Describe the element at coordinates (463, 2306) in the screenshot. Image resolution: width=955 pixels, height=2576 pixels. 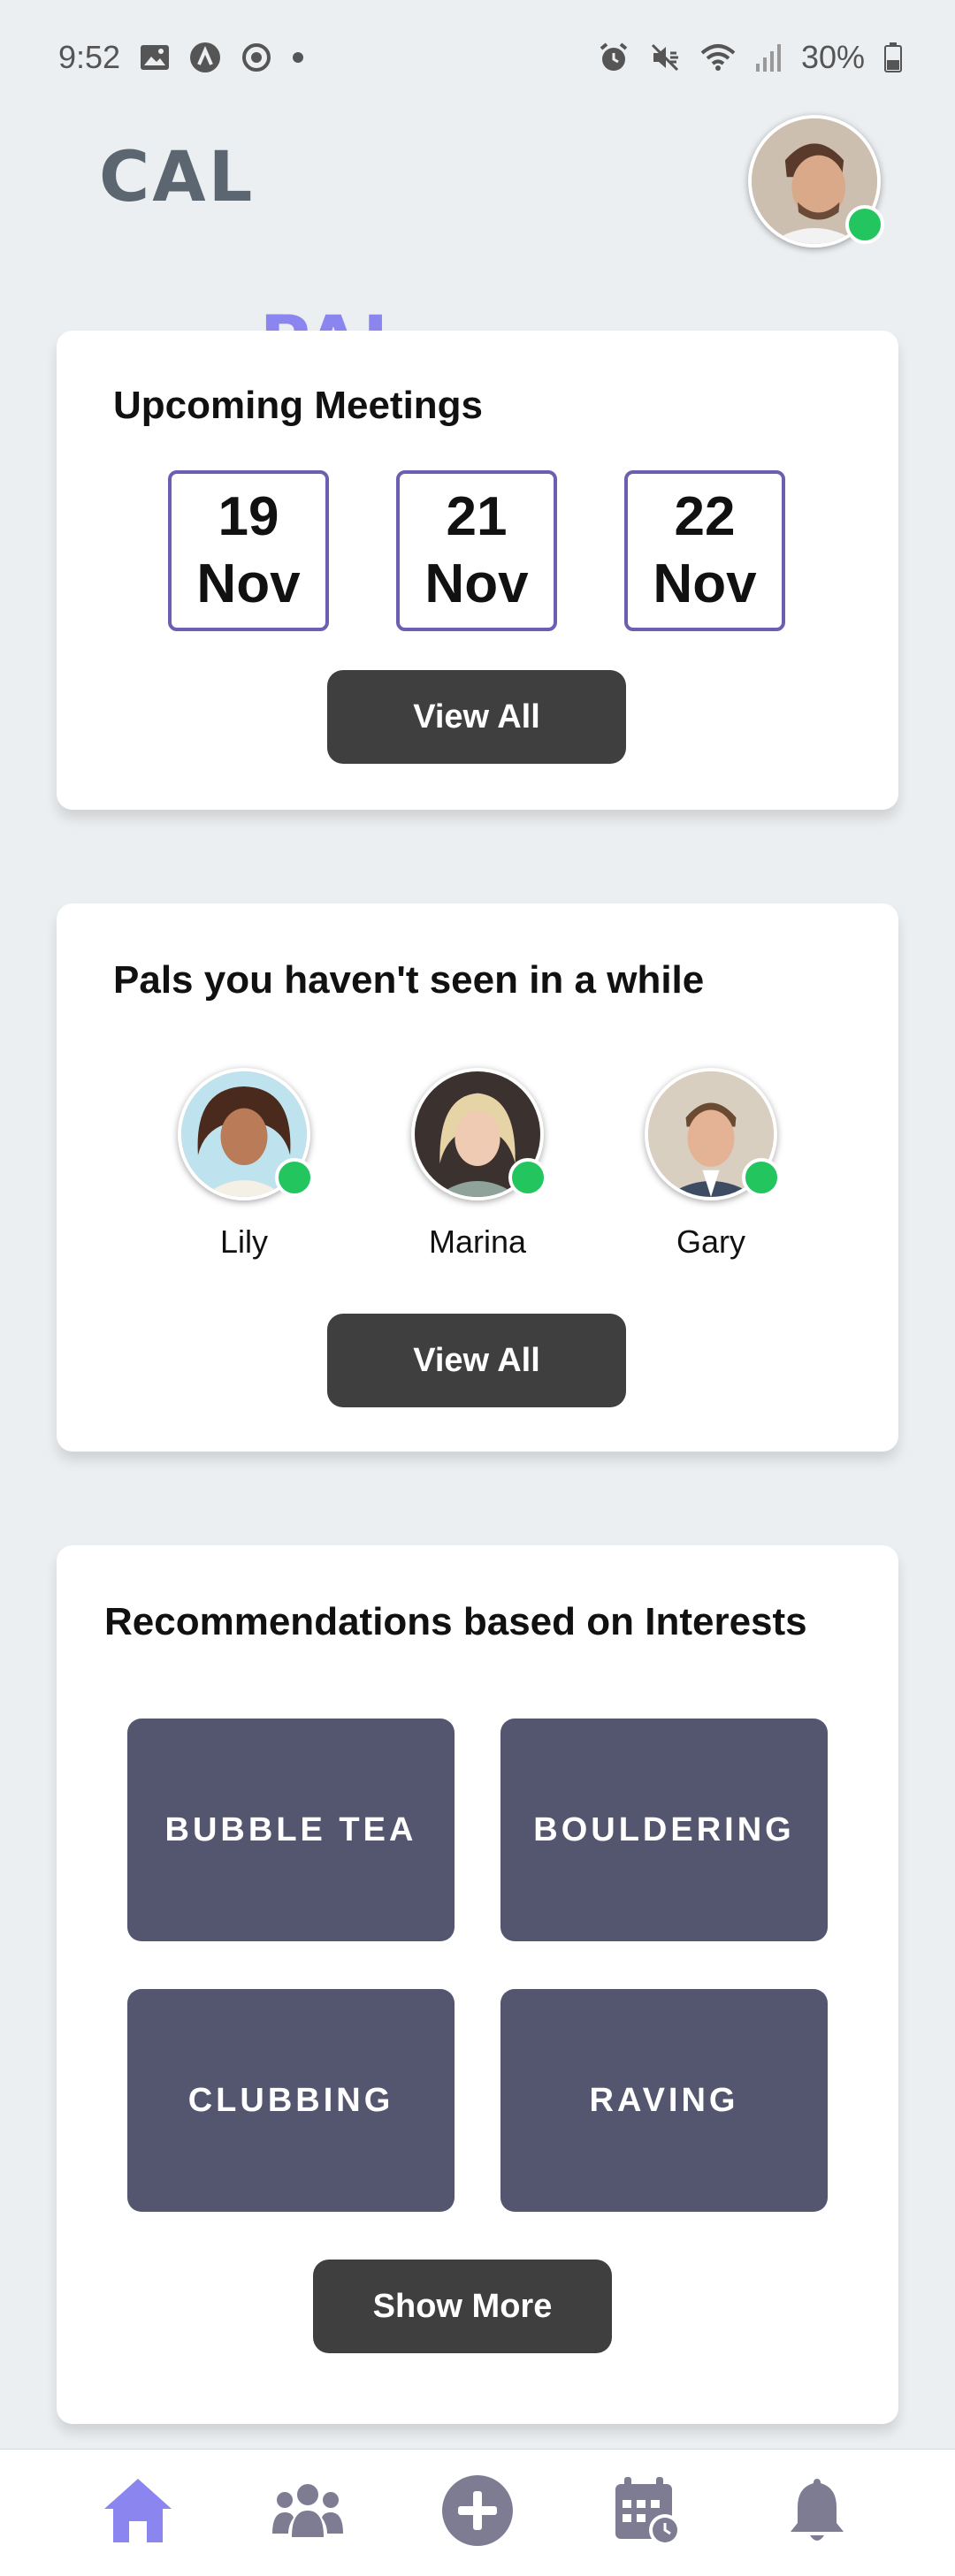
I see `show-more-button: Show More` at that location.